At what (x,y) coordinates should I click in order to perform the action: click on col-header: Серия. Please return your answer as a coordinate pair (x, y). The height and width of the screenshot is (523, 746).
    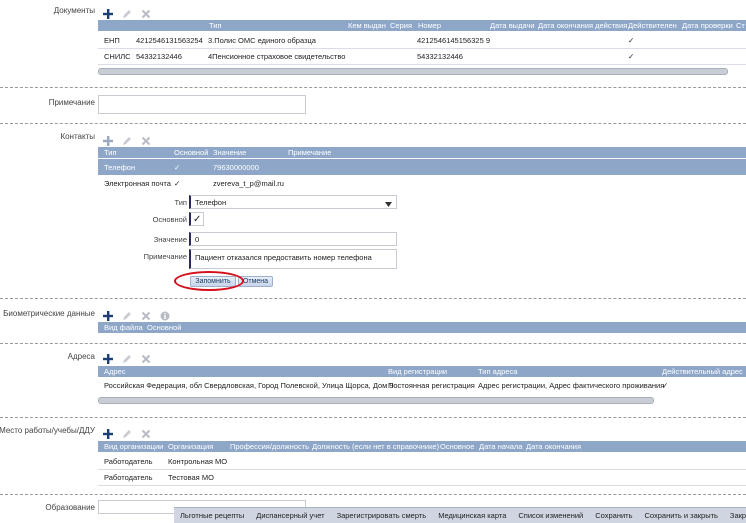
    Looking at the image, I should click on (401, 25).